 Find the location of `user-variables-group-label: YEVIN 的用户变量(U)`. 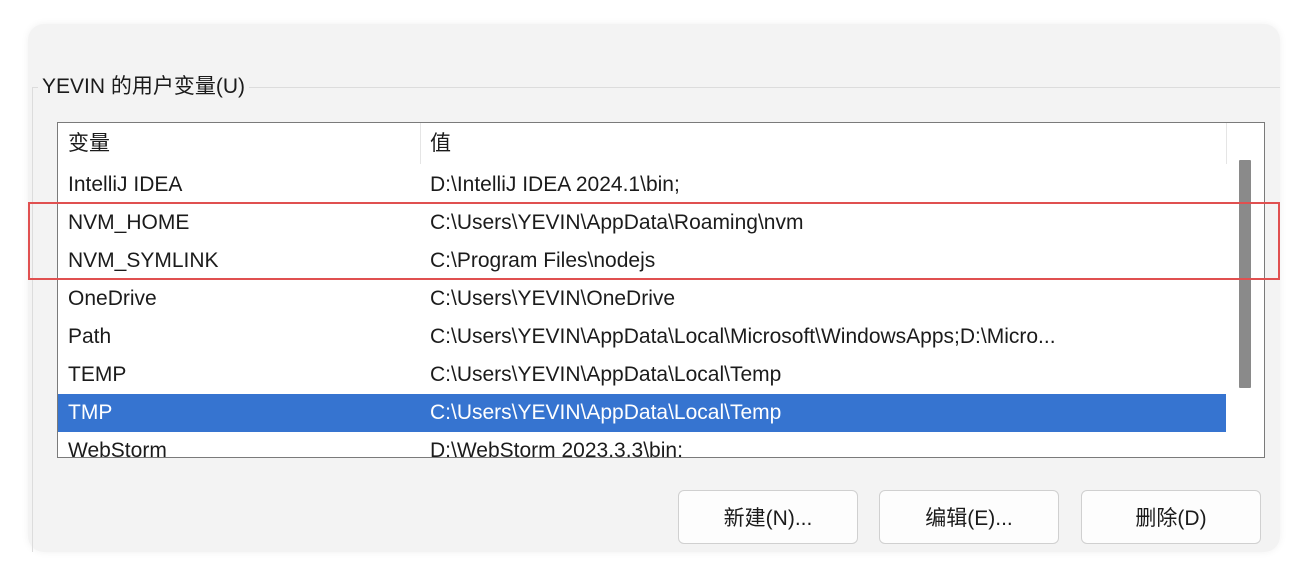

user-variables-group-label: YEVIN 的用户变量(U) is located at coordinates (144, 87).